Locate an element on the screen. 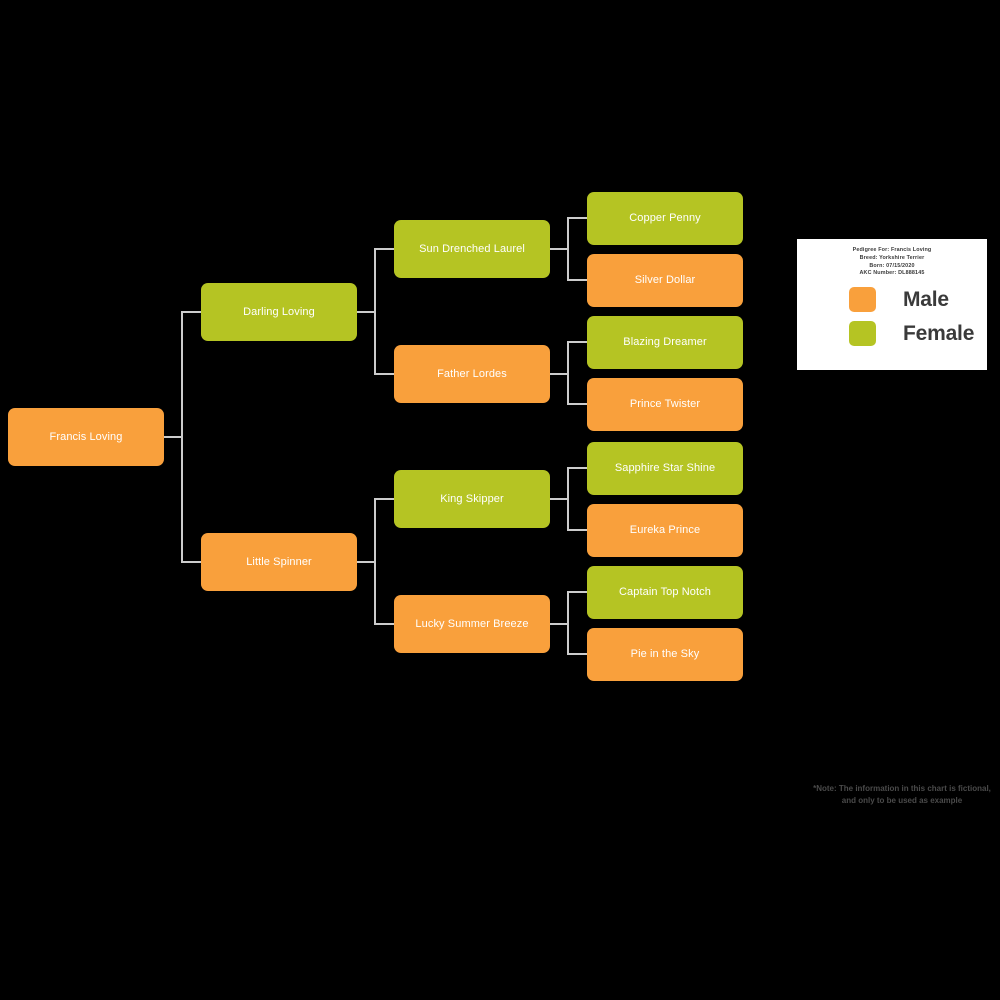 The width and height of the screenshot is (1000, 1000). node-label: Sun Drenched Laurel is located at coordinates (472, 248).